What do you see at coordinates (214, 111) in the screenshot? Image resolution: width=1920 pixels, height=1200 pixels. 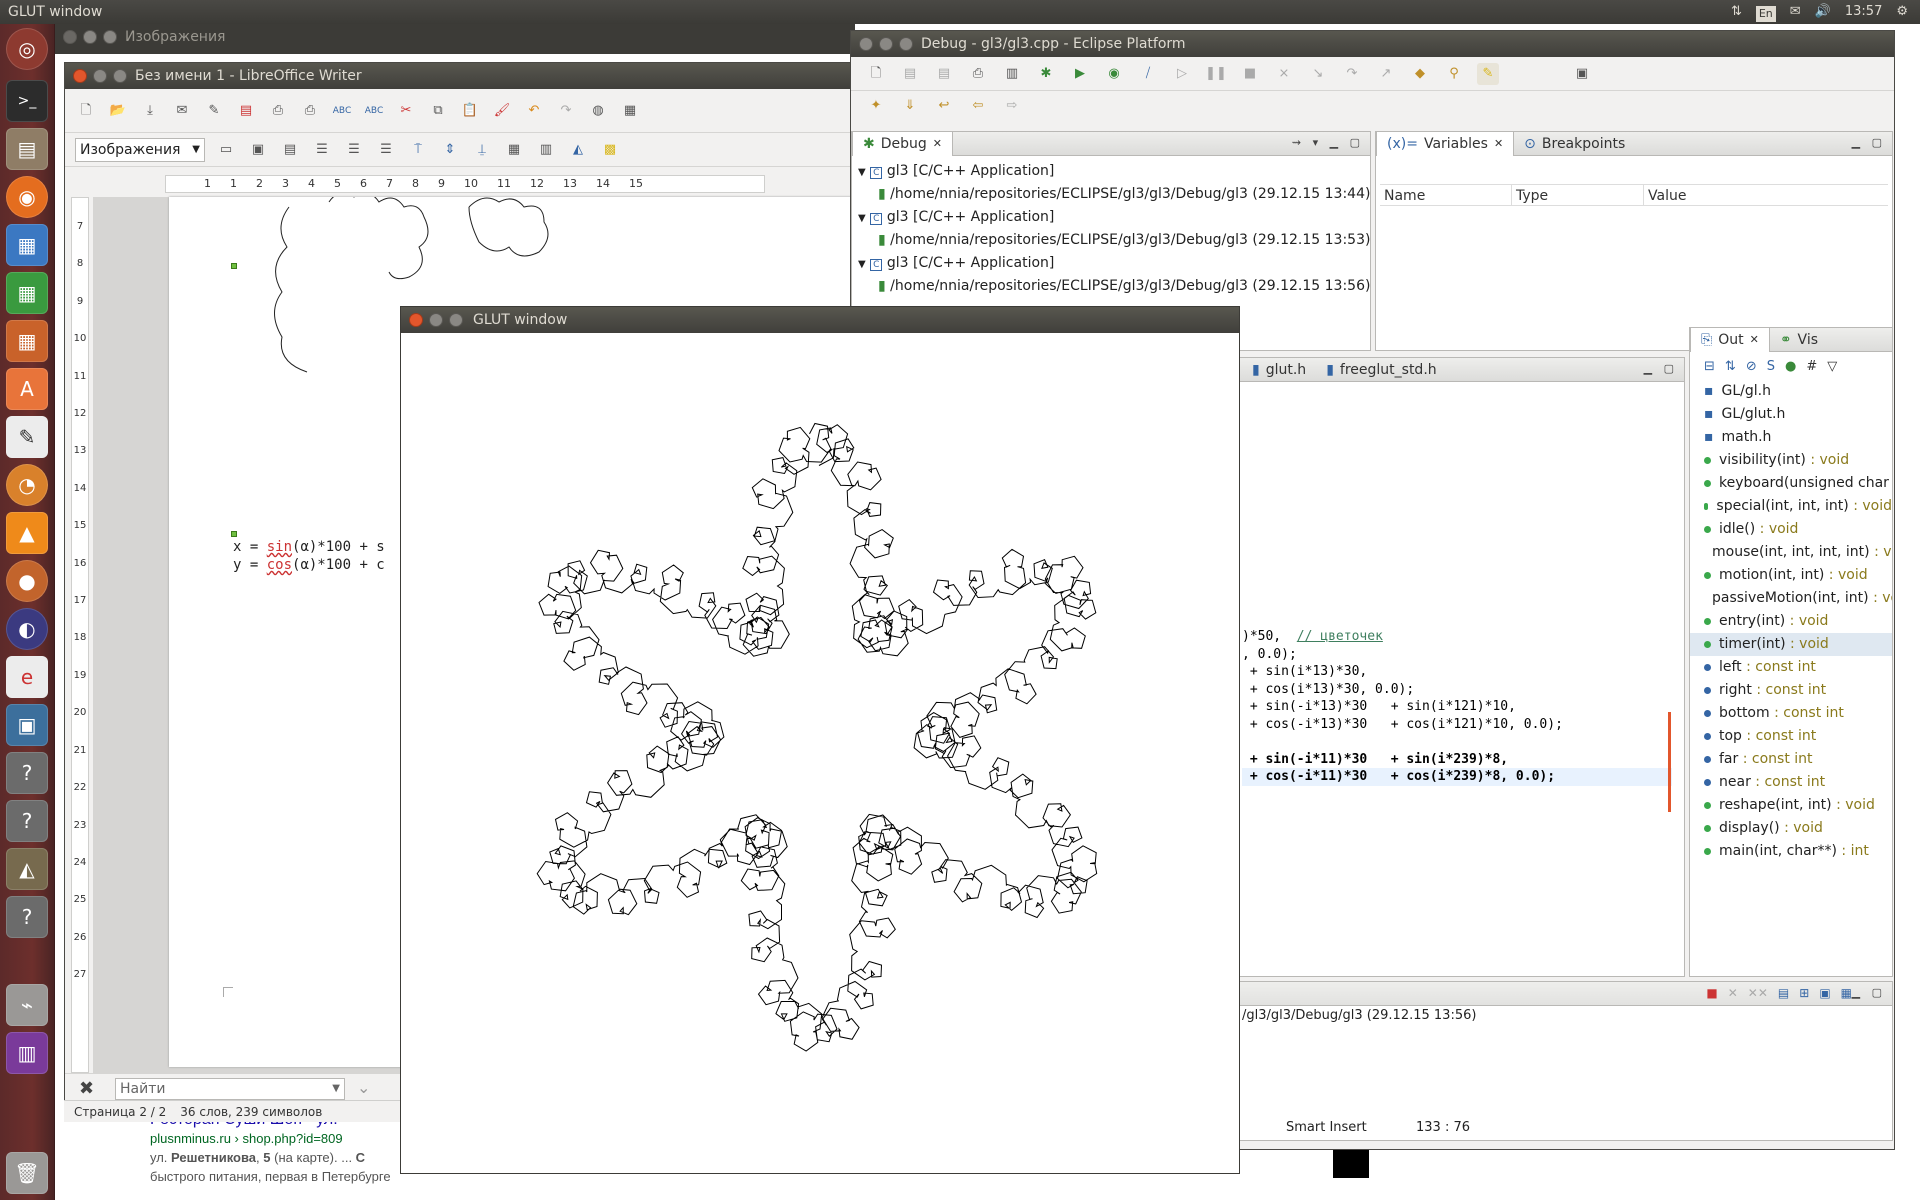 I see `edit-icon: ✎` at bounding box center [214, 111].